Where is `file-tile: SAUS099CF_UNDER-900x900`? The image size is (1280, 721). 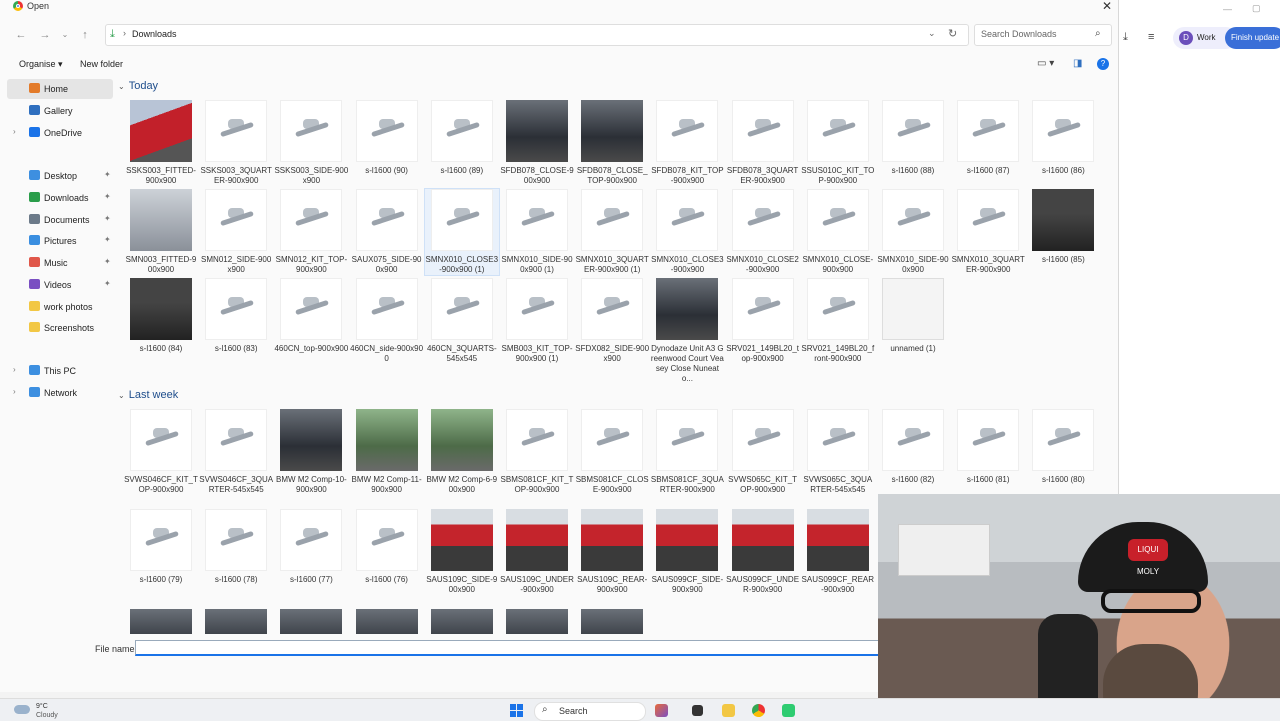
file-tile: SAUS099CF_UNDER-900x900 is located at coordinates (763, 552).